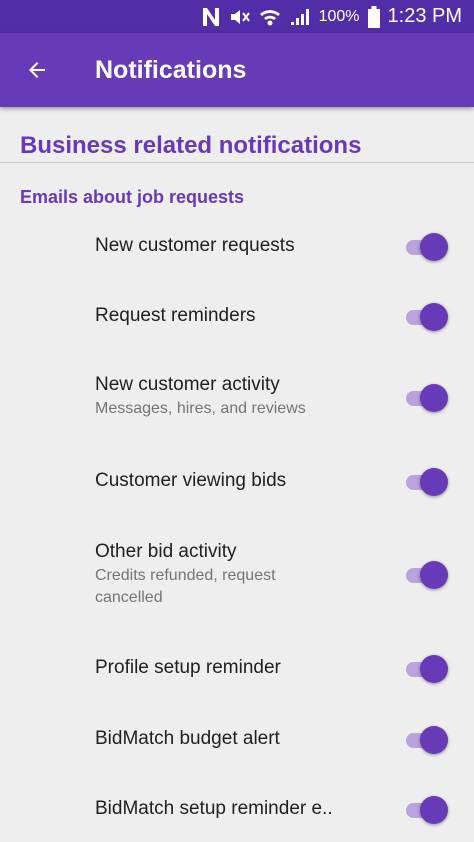 The image size is (474, 842). What do you see at coordinates (187, 738) in the screenshot?
I see `setting-label: BidMatch budget alert` at bounding box center [187, 738].